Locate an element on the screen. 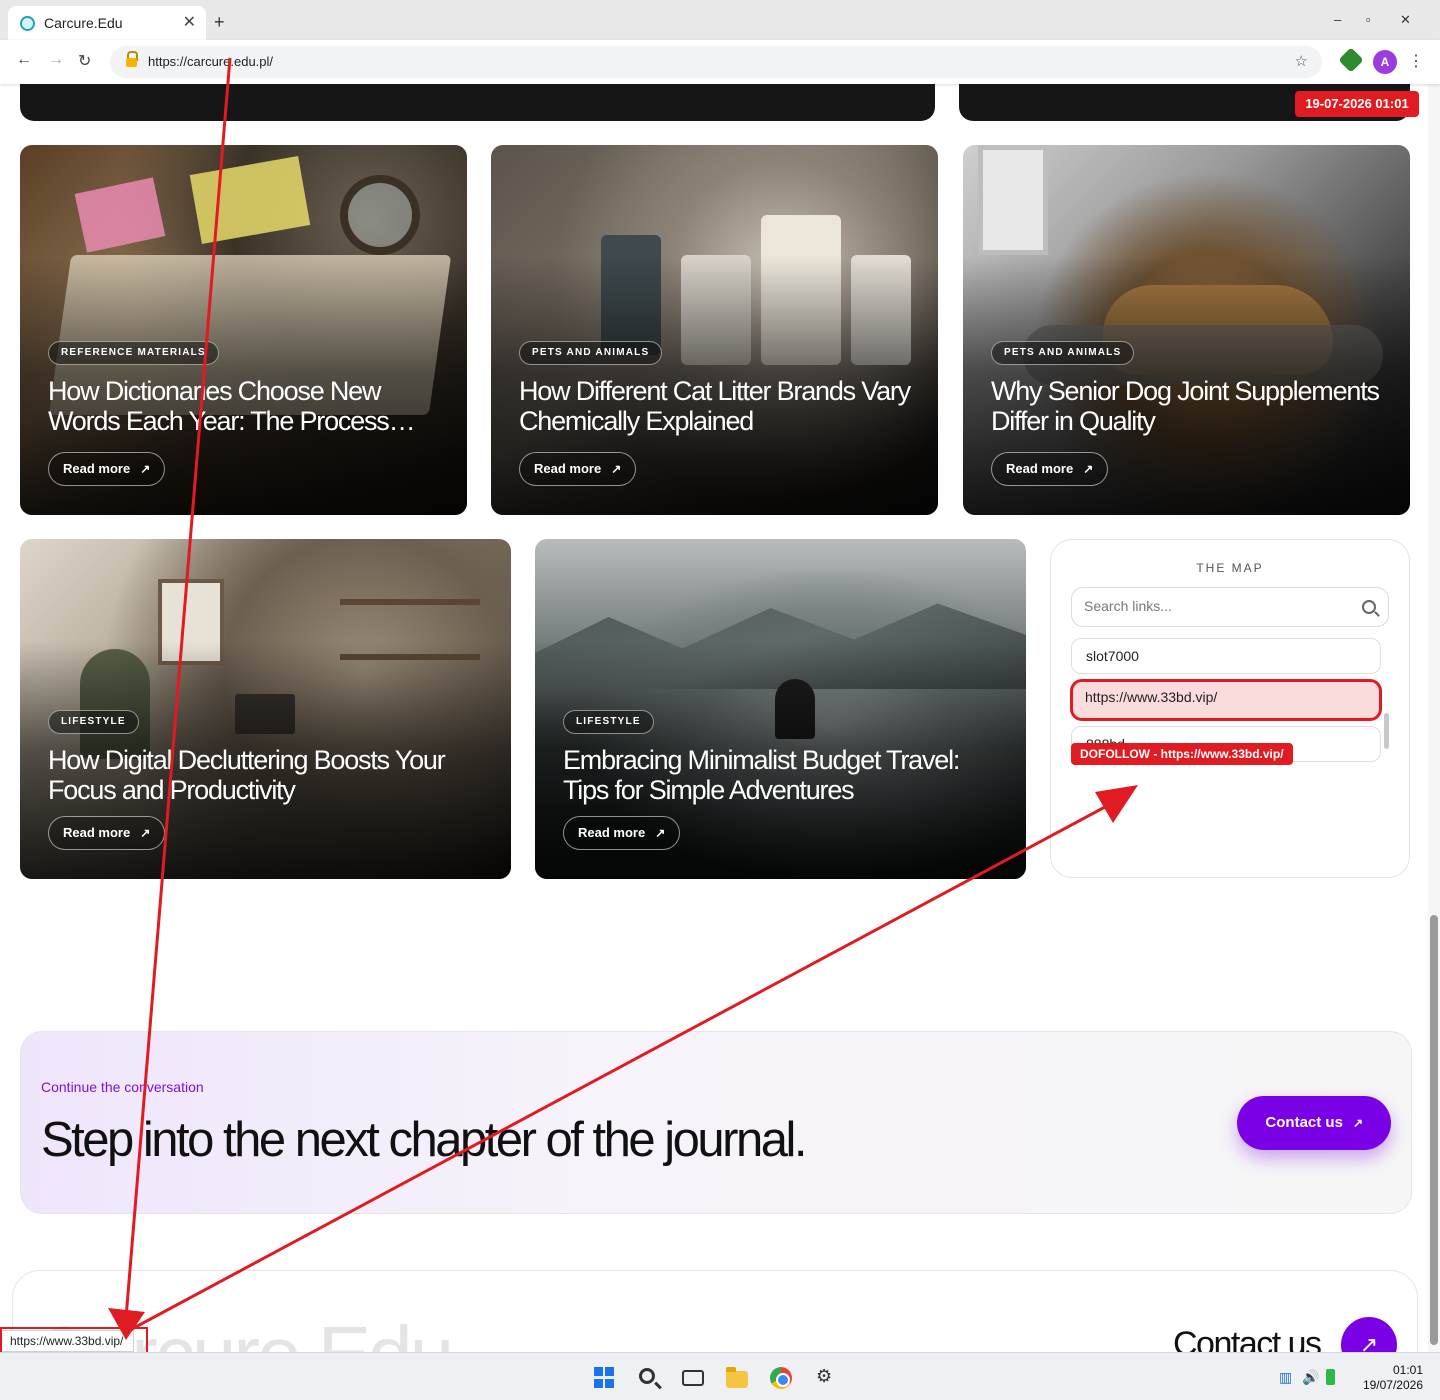 This screenshot has height=1400, width=1440. battery-icon is located at coordinates (1330, 1377).